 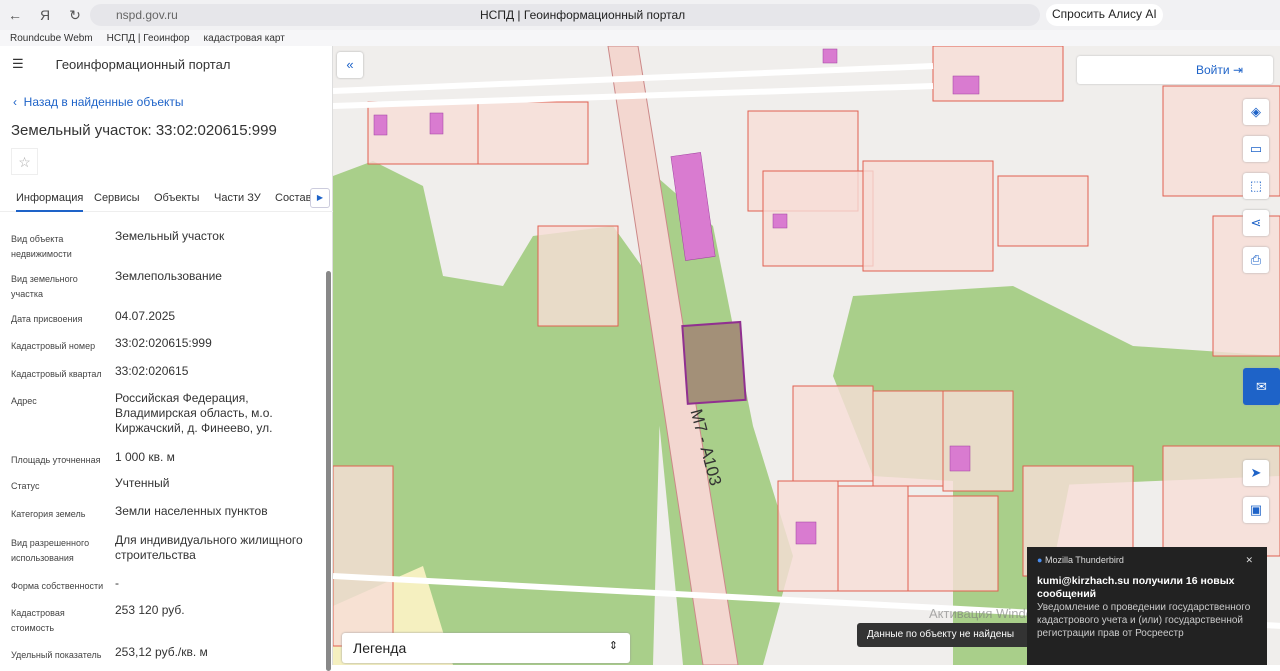 What do you see at coordinates (56, 374) in the screenshot?
I see `field-label: Кадастровый квартал` at bounding box center [56, 374].